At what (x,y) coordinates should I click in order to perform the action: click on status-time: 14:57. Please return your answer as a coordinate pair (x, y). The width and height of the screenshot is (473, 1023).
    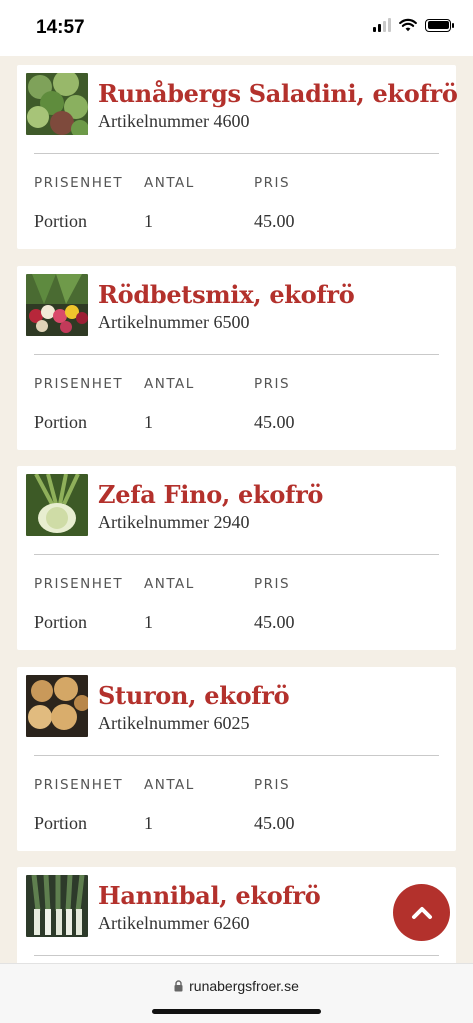
    Looking at the image, I should click on (60, 27).